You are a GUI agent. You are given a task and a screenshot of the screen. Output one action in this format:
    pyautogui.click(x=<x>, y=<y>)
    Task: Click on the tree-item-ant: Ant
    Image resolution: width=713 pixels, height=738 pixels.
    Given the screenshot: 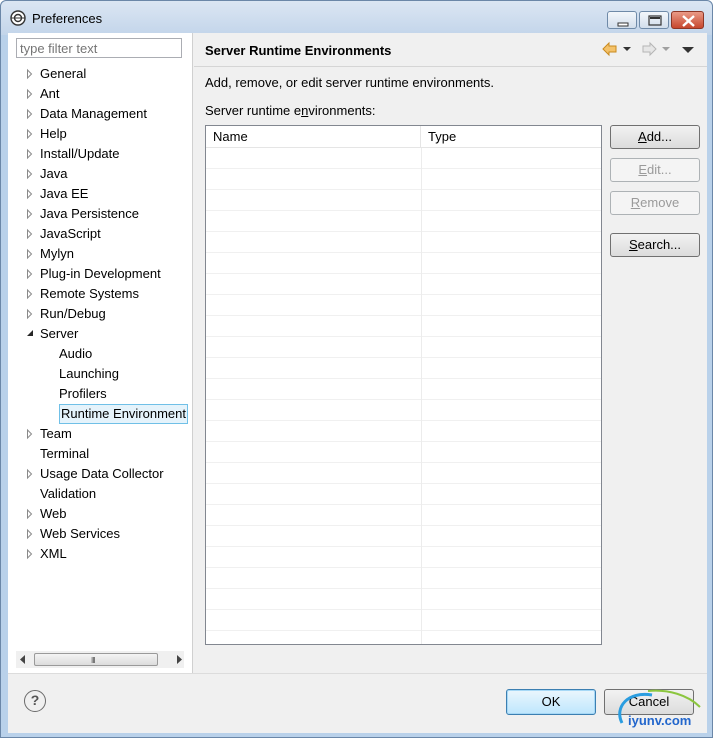 What is the action you would take?
    pyautogui.click(x=100, y=94)
    